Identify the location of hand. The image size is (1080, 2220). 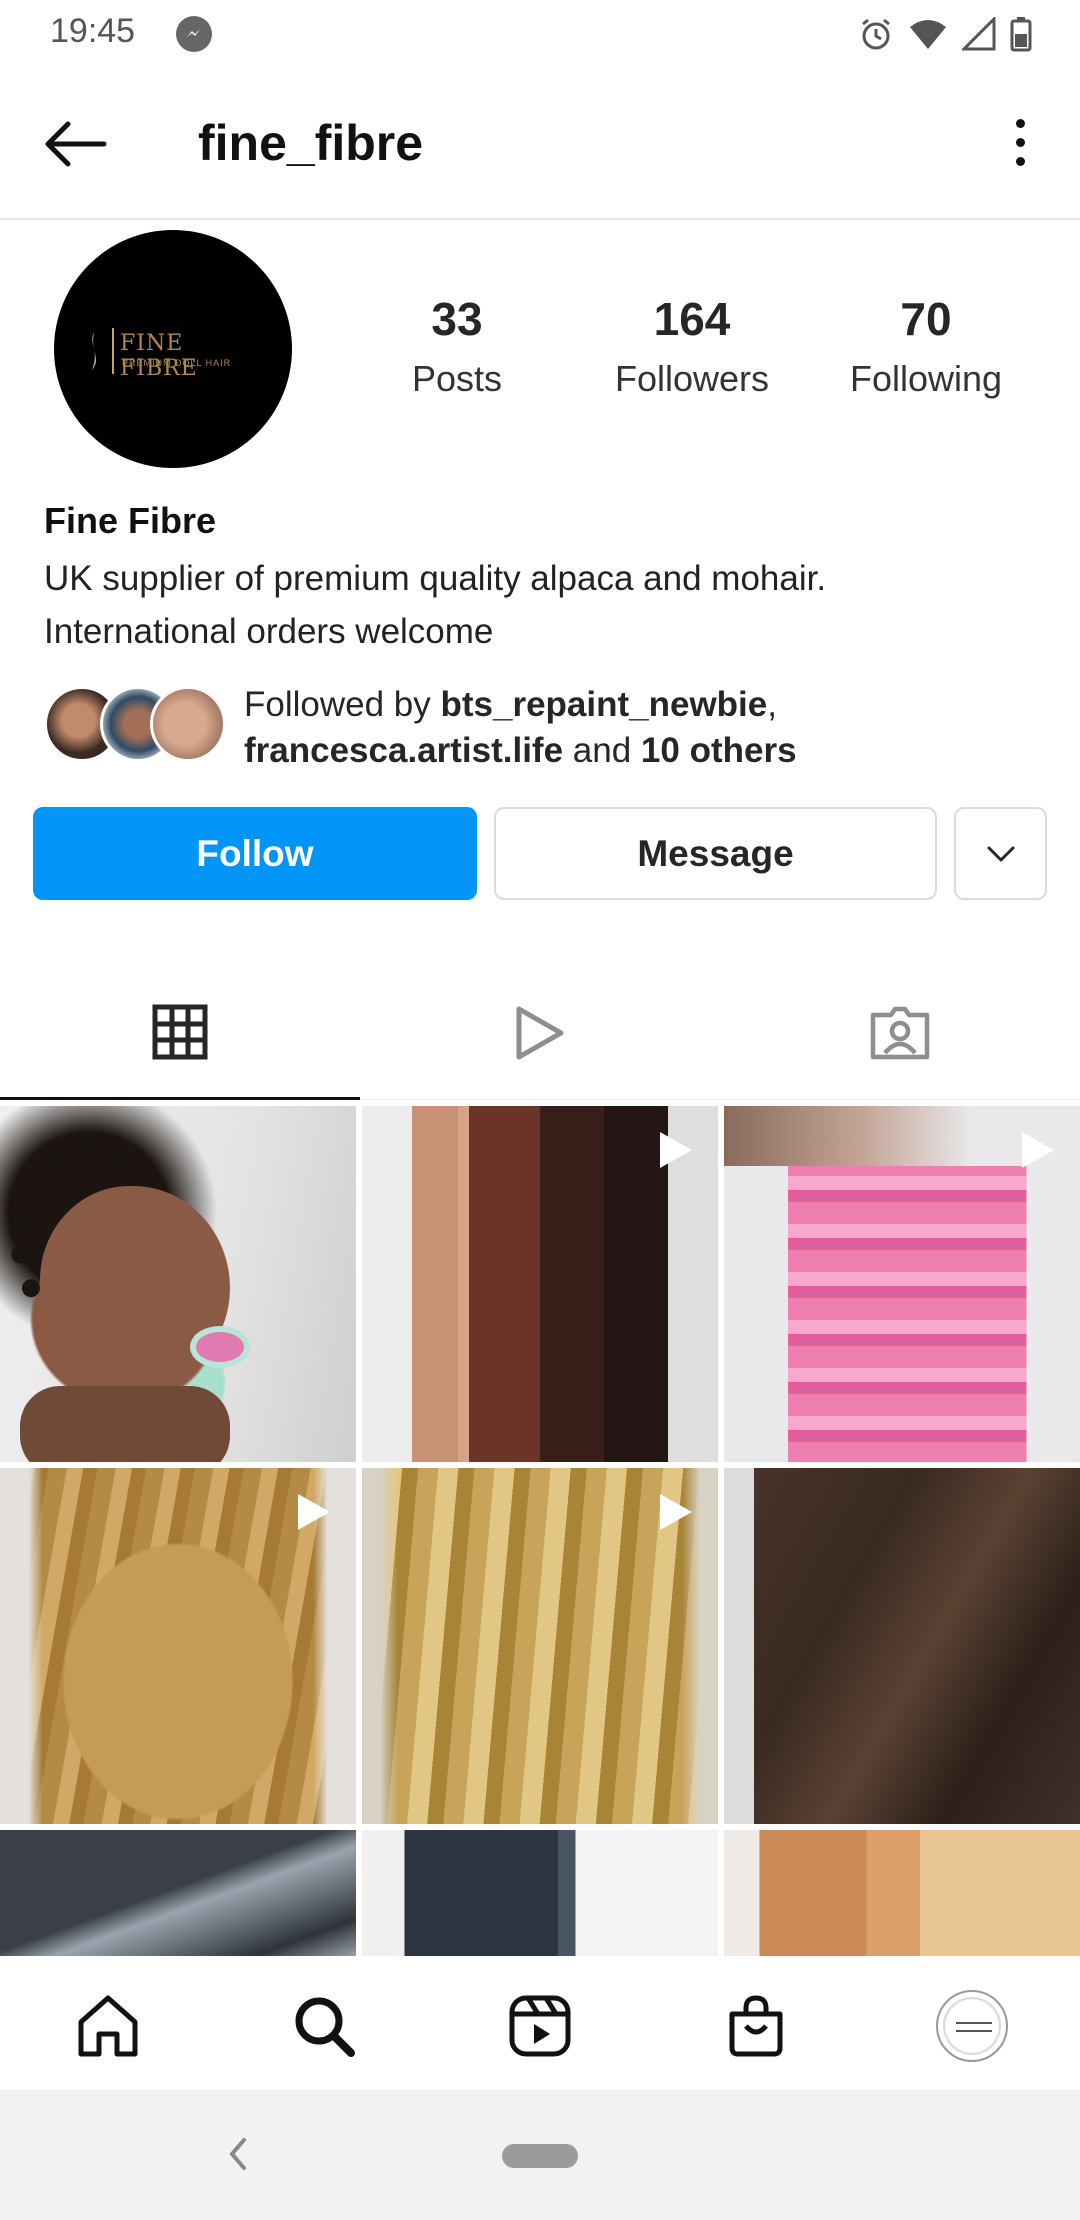
(125, 1424).